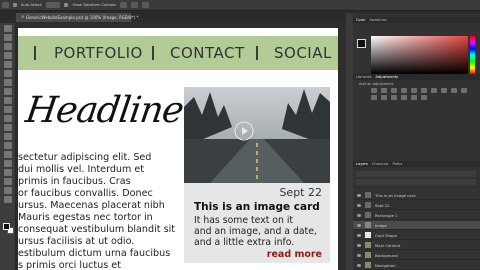  What do you see at coordinates (419, 55) in the screenshot?
I see `color-picker-field` at bounding box center [419, 55].